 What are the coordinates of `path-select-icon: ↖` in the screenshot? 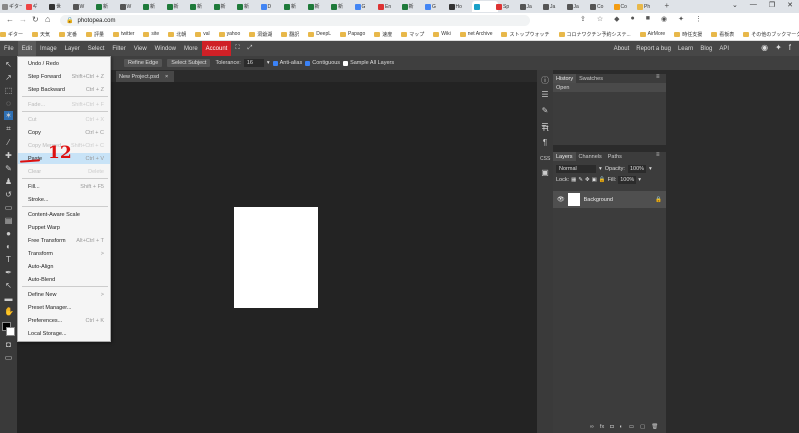 It's located at (8, 285).